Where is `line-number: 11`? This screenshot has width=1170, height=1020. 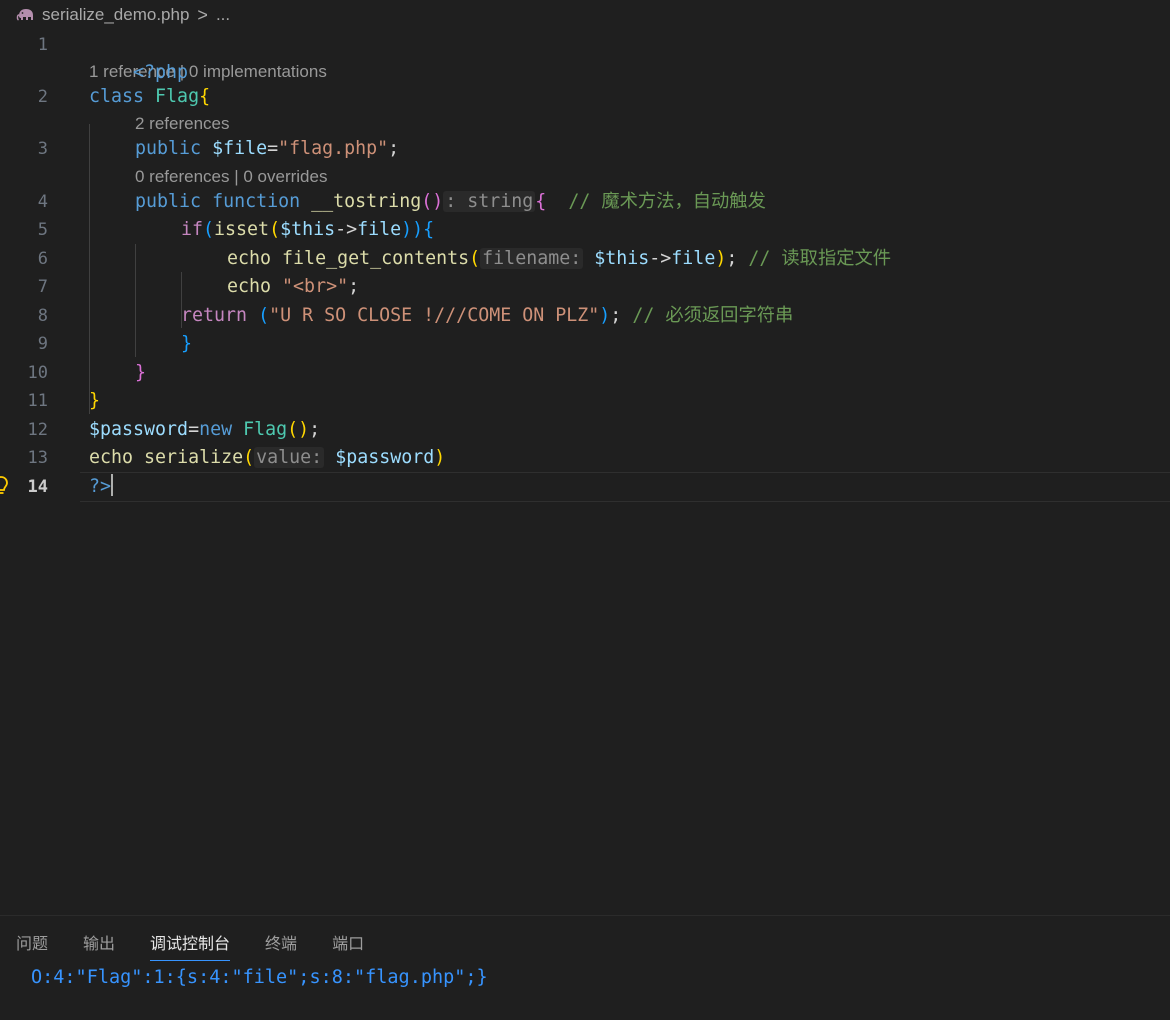 line-number: 11 is located at coordinates (37, 401).